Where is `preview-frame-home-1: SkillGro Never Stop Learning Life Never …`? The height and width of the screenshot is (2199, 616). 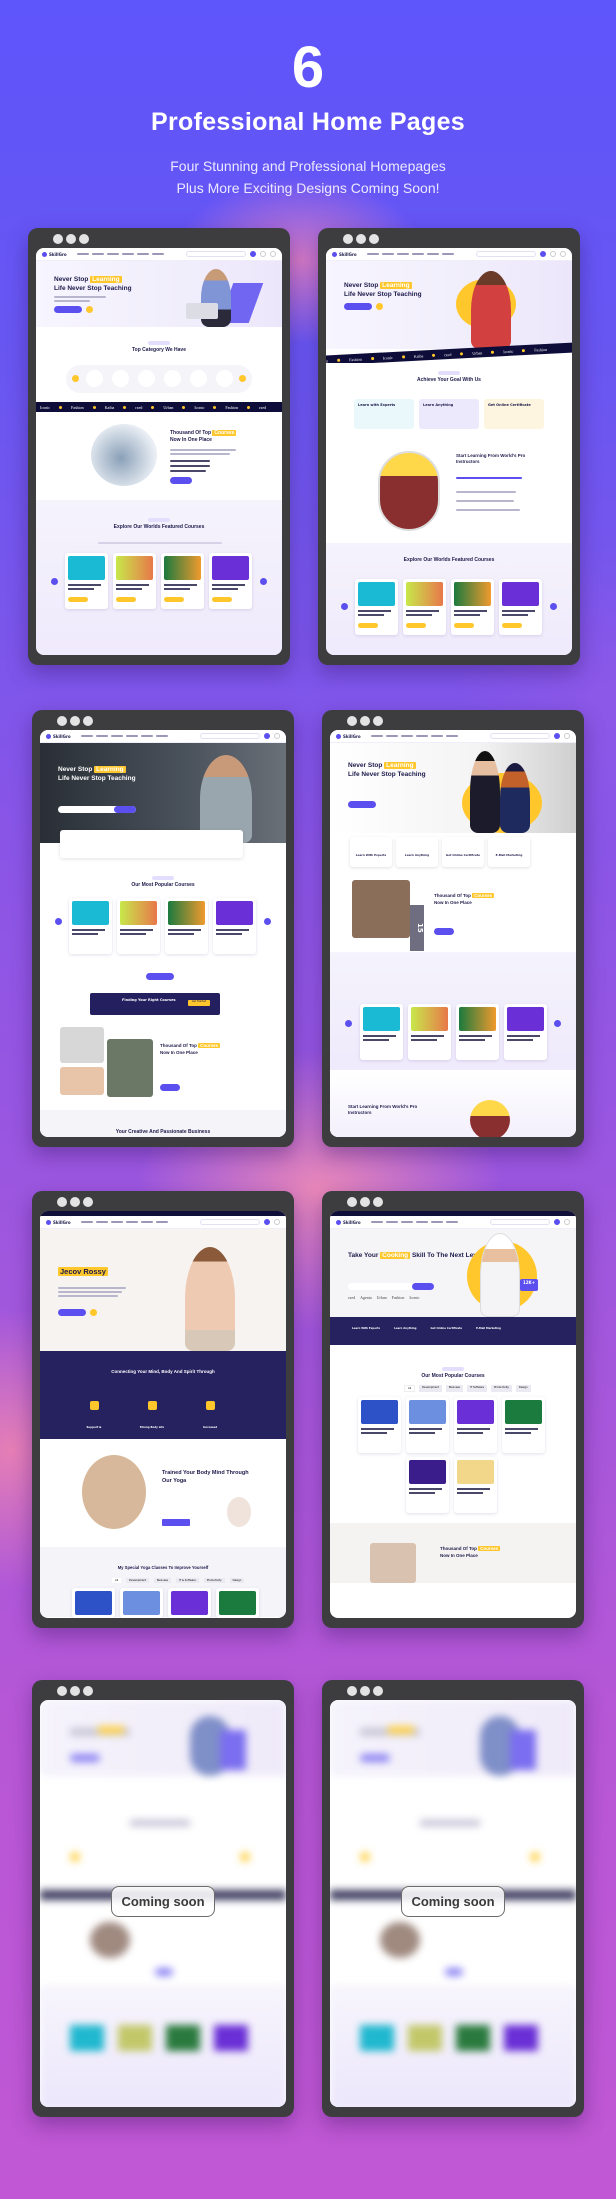 preview-frame-home-1: SkillGro Never Stop Learning Life Never … is located at coordinates (159, 446).